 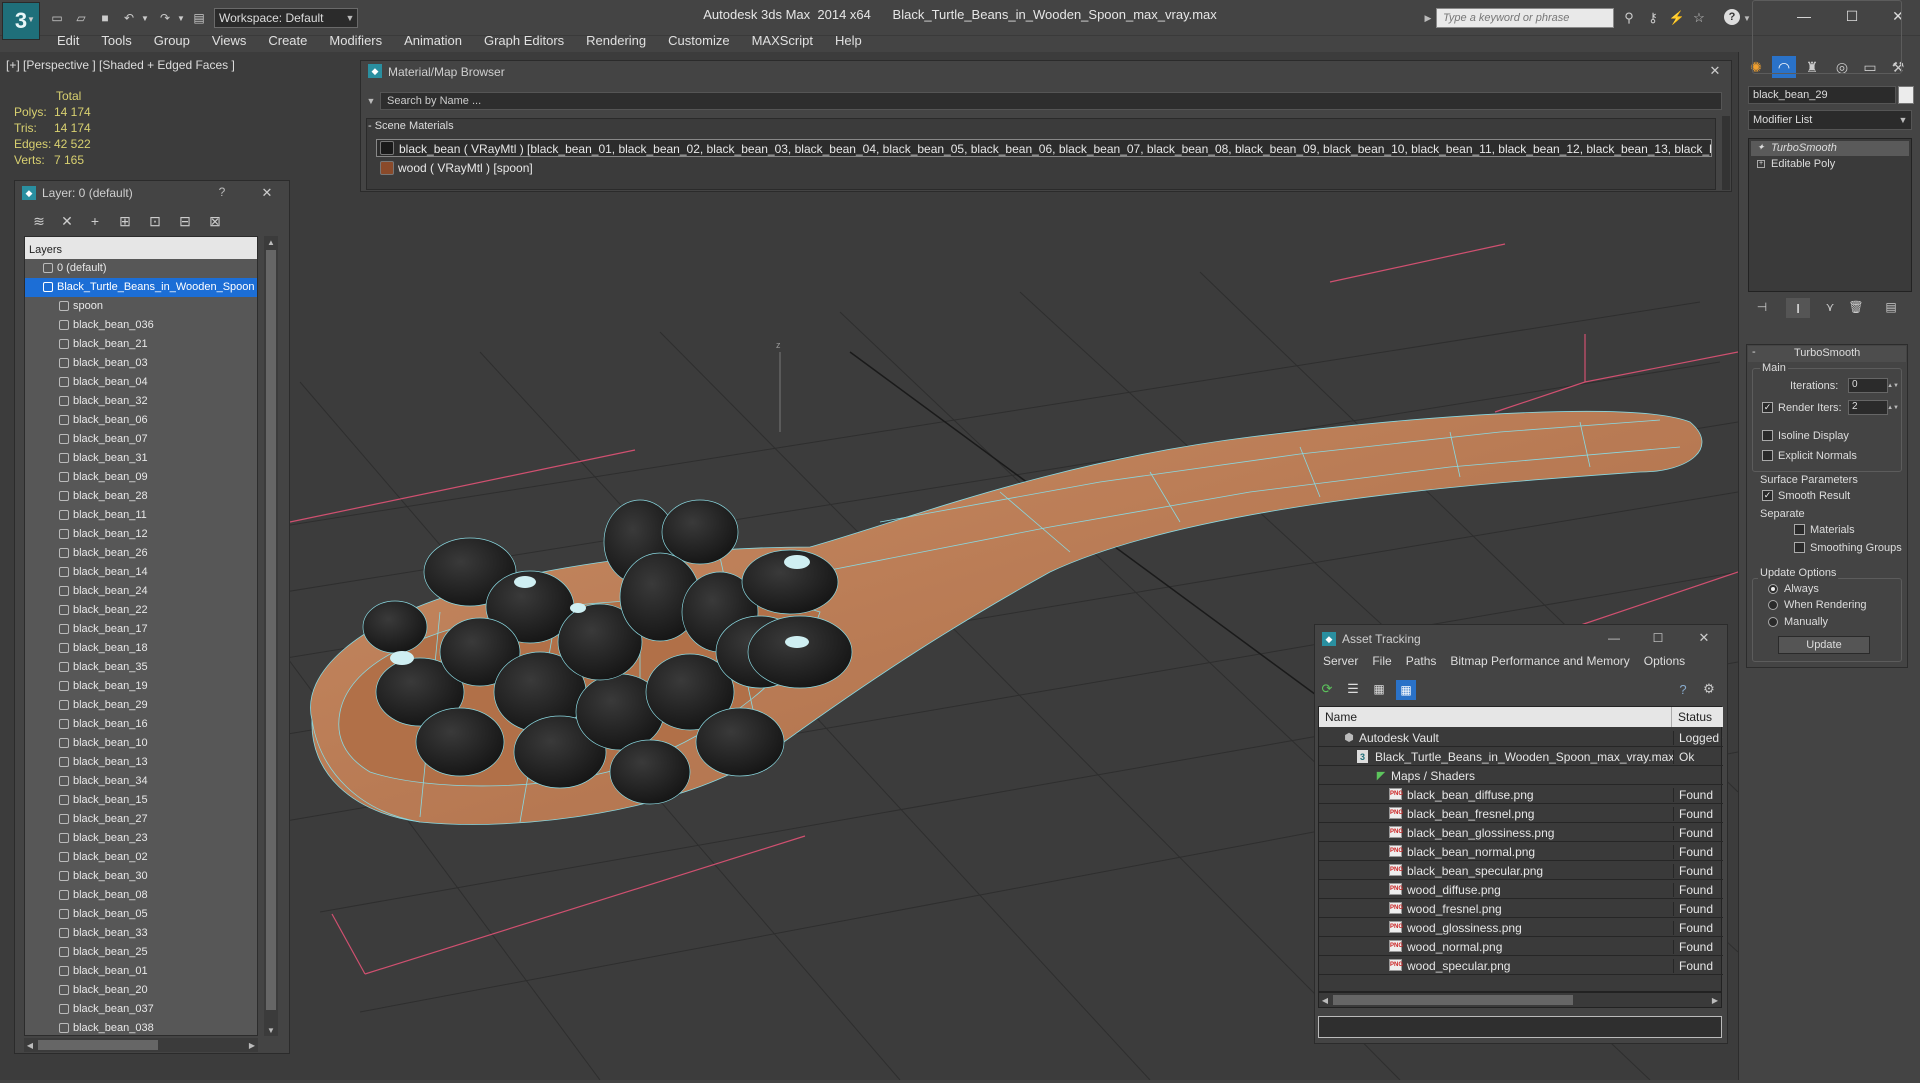 I want to click on layer-item: black_bean_06, so click(x=141, y=420).